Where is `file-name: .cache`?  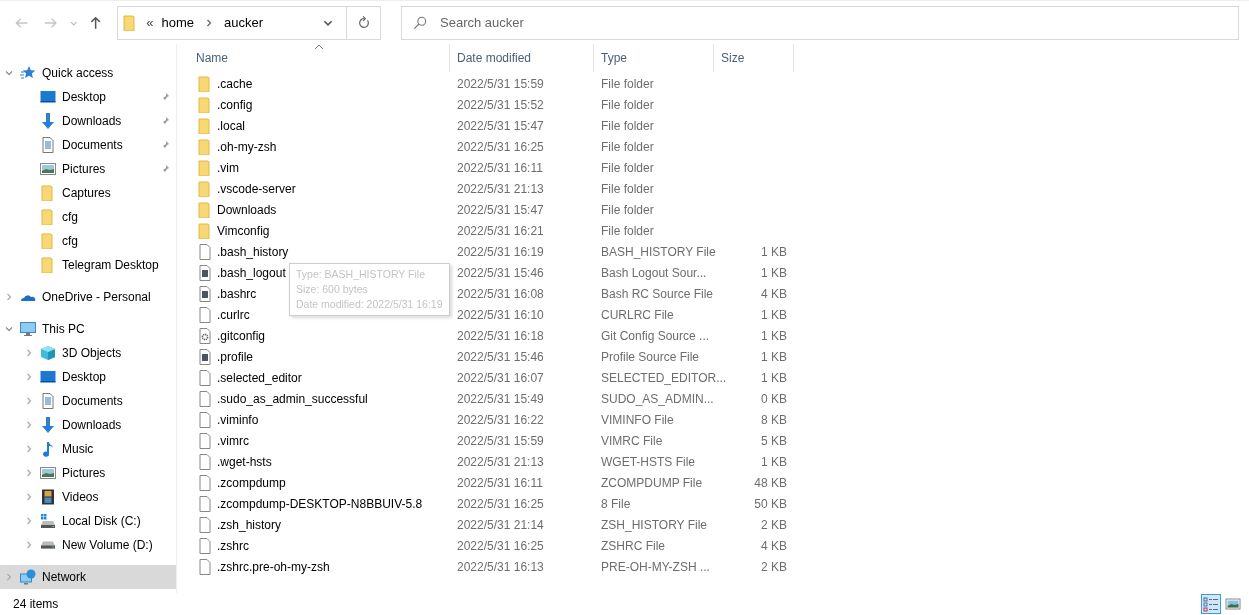
file-name: .cache is located at coordinates (235, 83).